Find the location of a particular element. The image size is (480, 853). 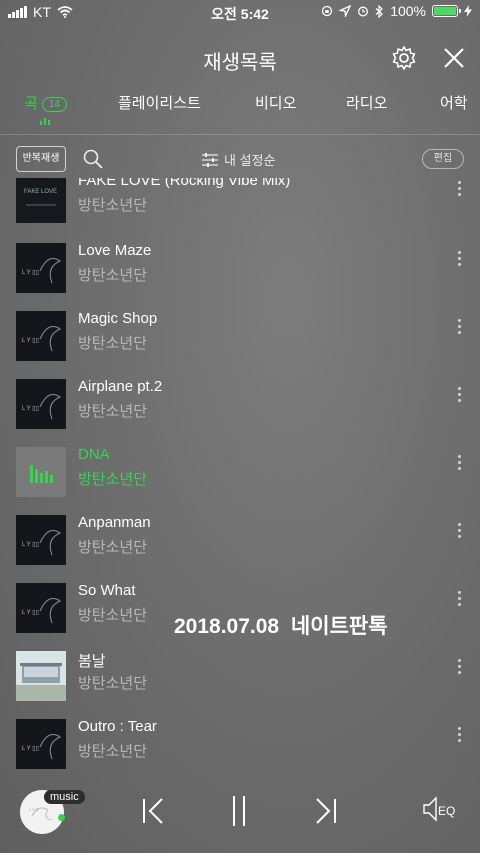

song-title: Airplane pt.2 is located at coordinates (120, 386).